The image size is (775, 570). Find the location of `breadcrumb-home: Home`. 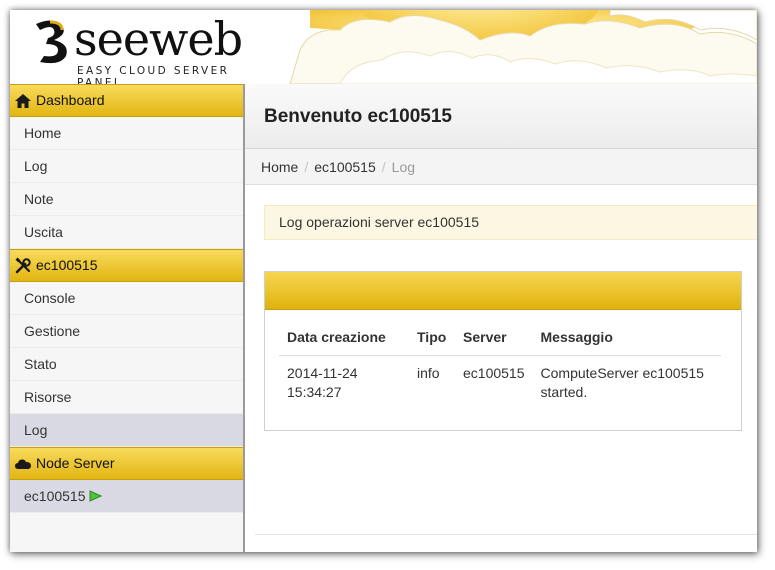

breadcrumb-home: Home is located at coordinates (279, 167).